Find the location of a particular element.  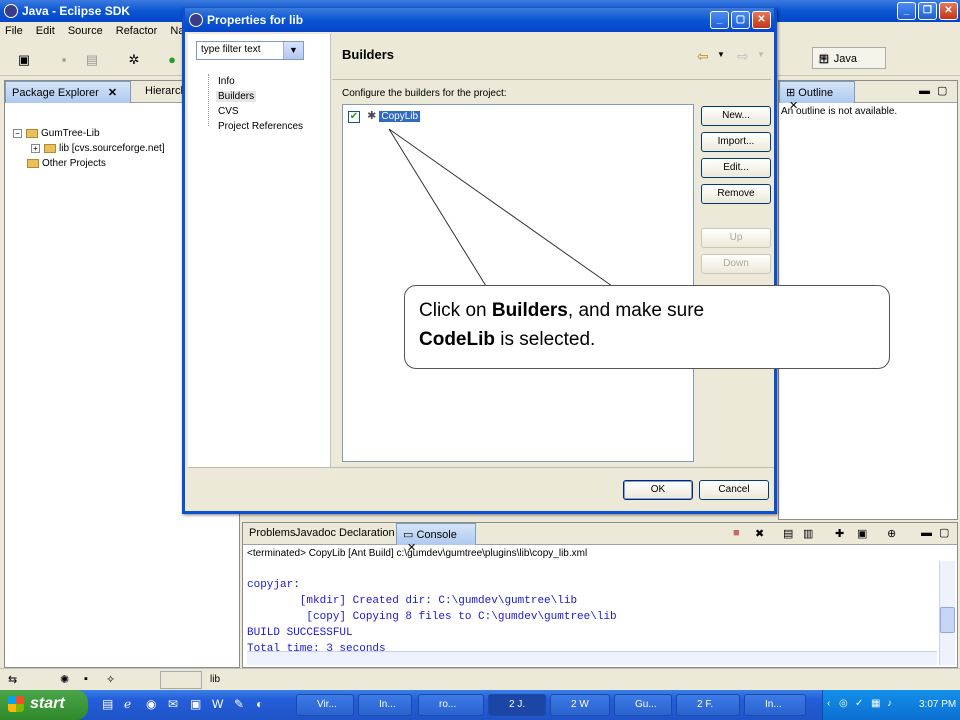

start-button: start is located at coordinates (44, 705).